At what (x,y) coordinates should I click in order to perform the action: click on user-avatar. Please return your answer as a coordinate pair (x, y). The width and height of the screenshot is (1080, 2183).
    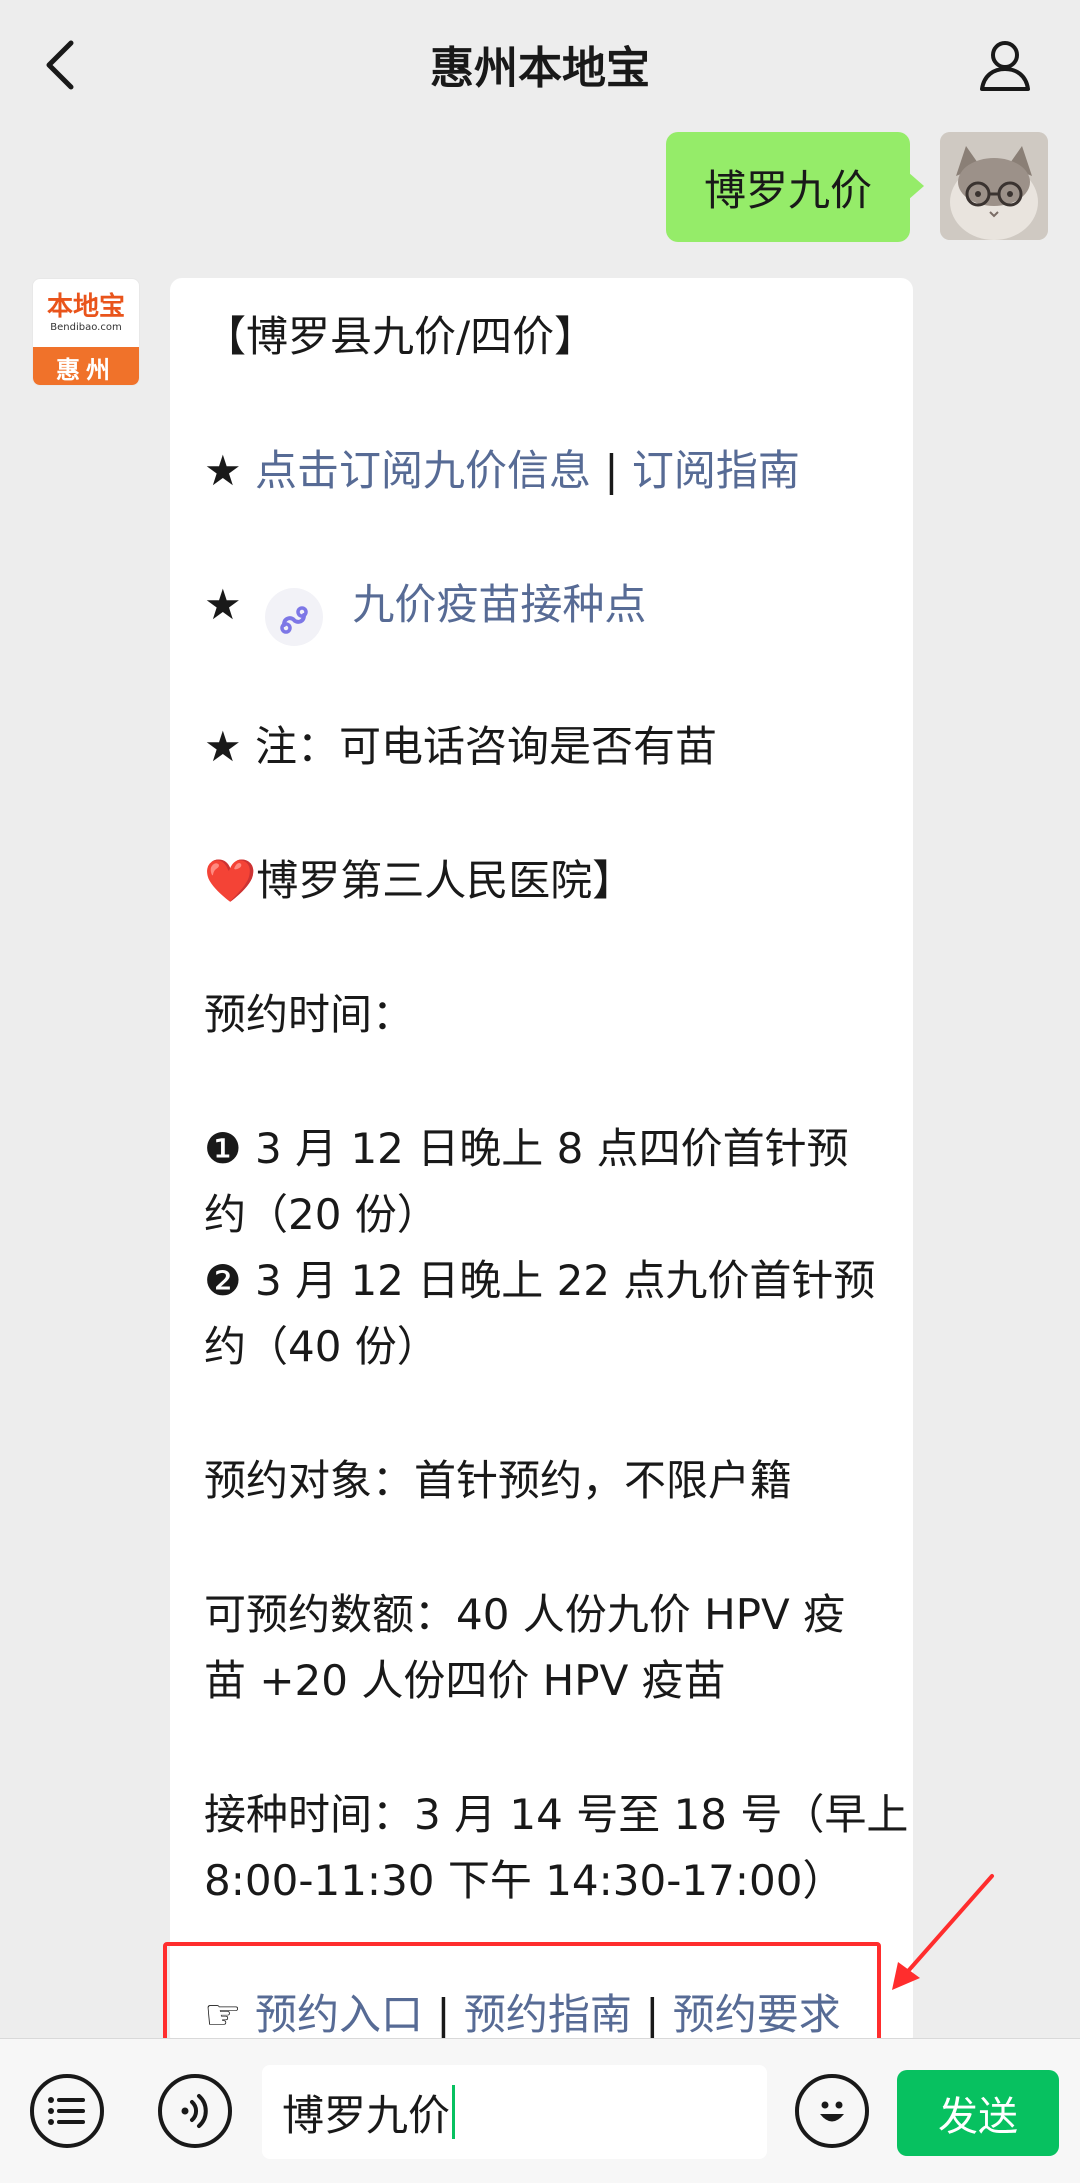
    Looking at the image, I should click on (994, 186).